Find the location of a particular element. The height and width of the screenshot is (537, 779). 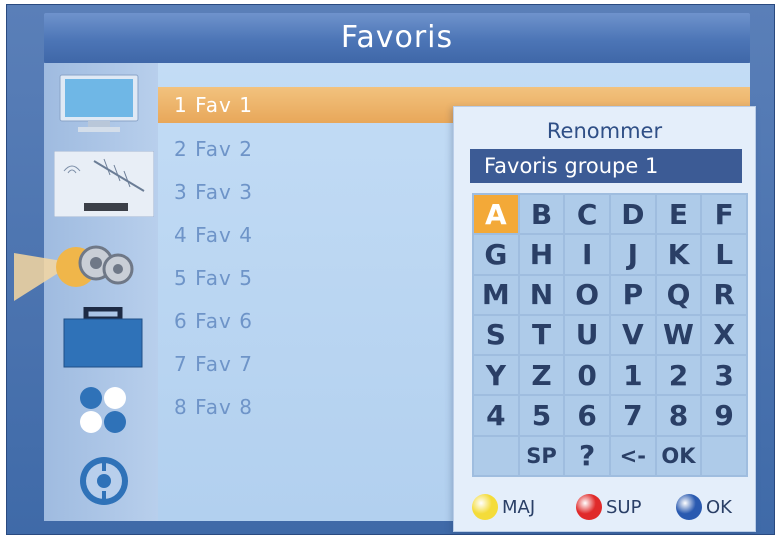

blue-button-icon is located at coordinates (689, 507).